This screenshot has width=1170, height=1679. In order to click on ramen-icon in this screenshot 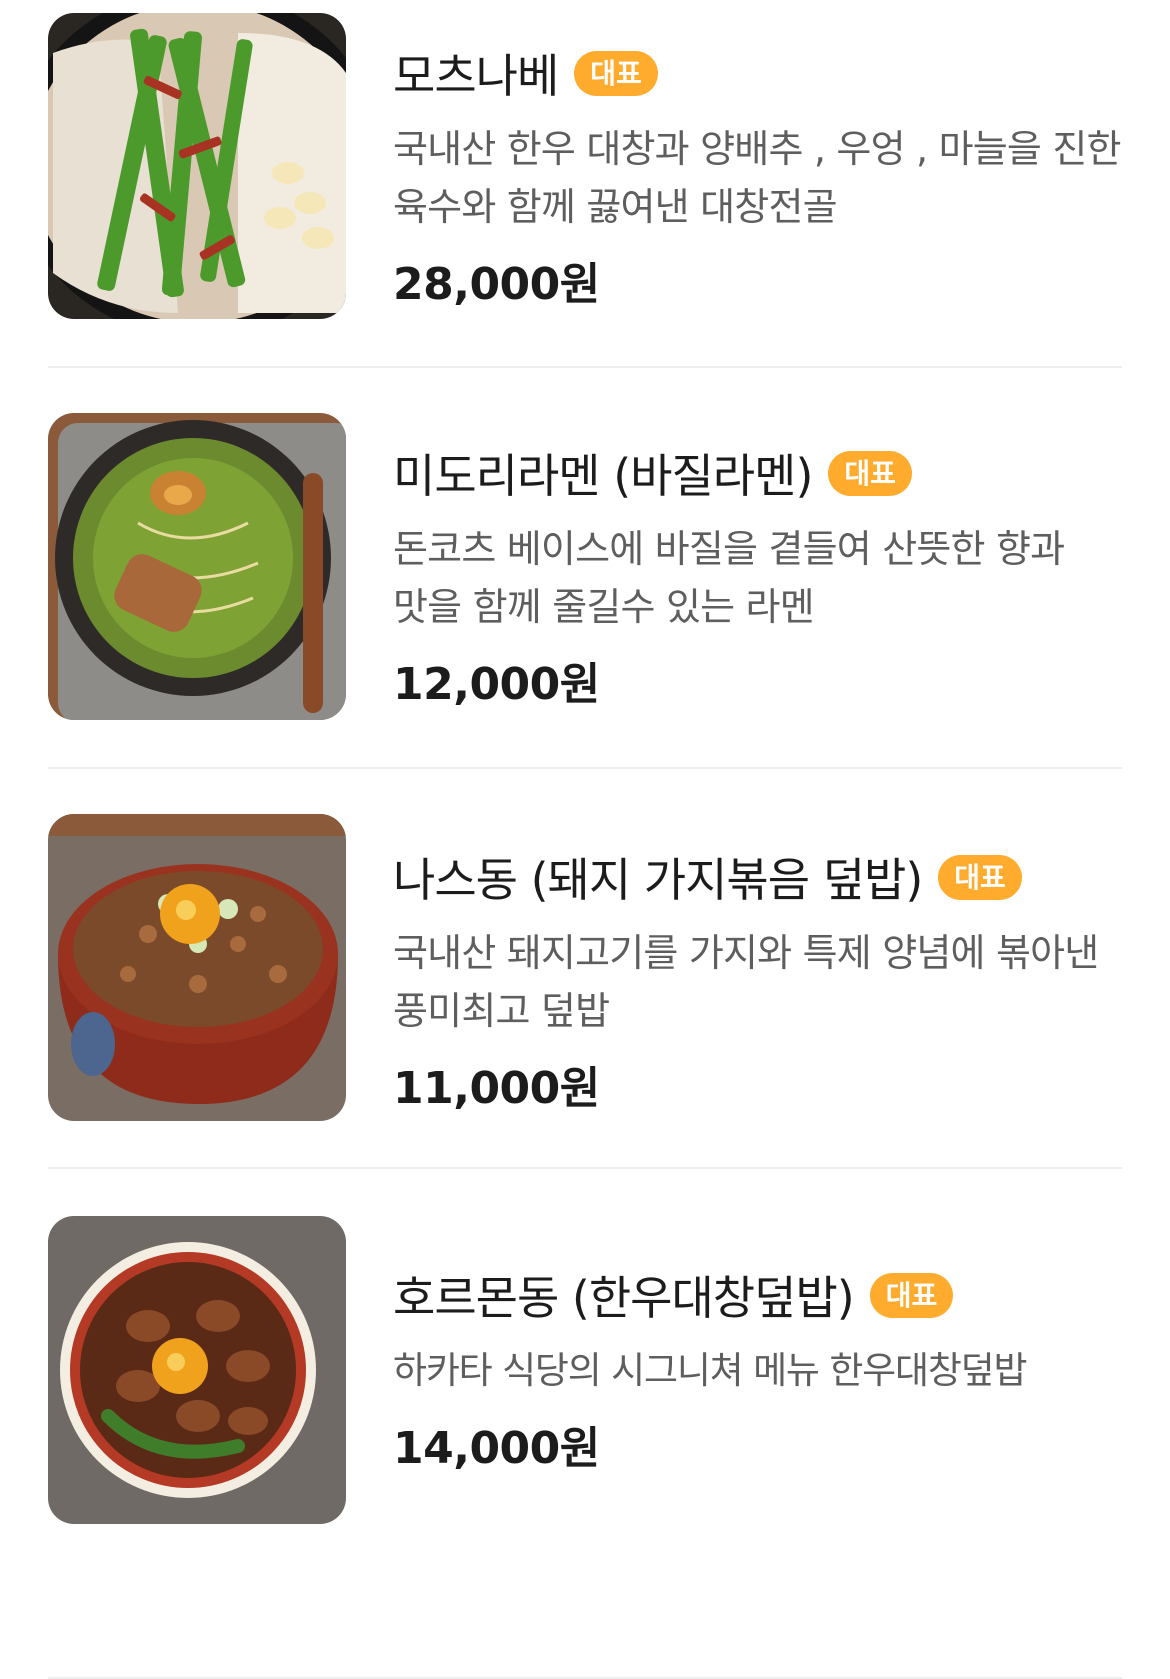, I will do `click(197, 566)`.